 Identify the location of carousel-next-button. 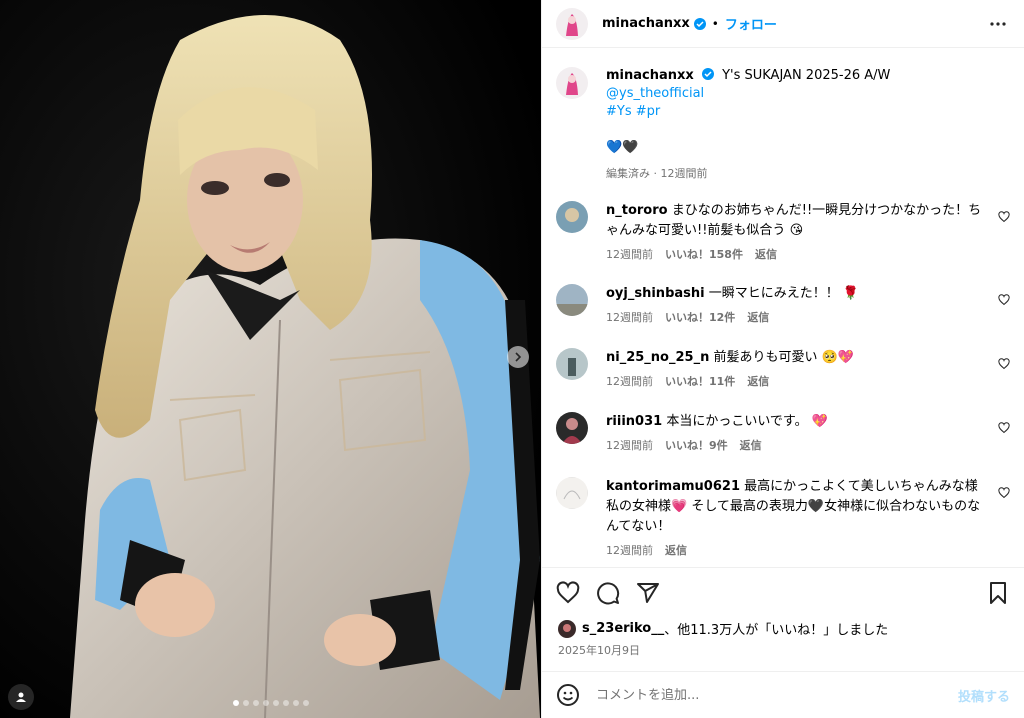
(518, 357).